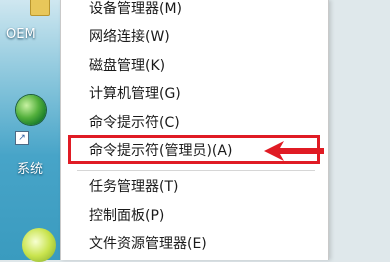  Describe the element at coordinates (148, 244) in the screenshot. I see `menu-item-file-explorer: 文件资源管理器(E)` at that location.